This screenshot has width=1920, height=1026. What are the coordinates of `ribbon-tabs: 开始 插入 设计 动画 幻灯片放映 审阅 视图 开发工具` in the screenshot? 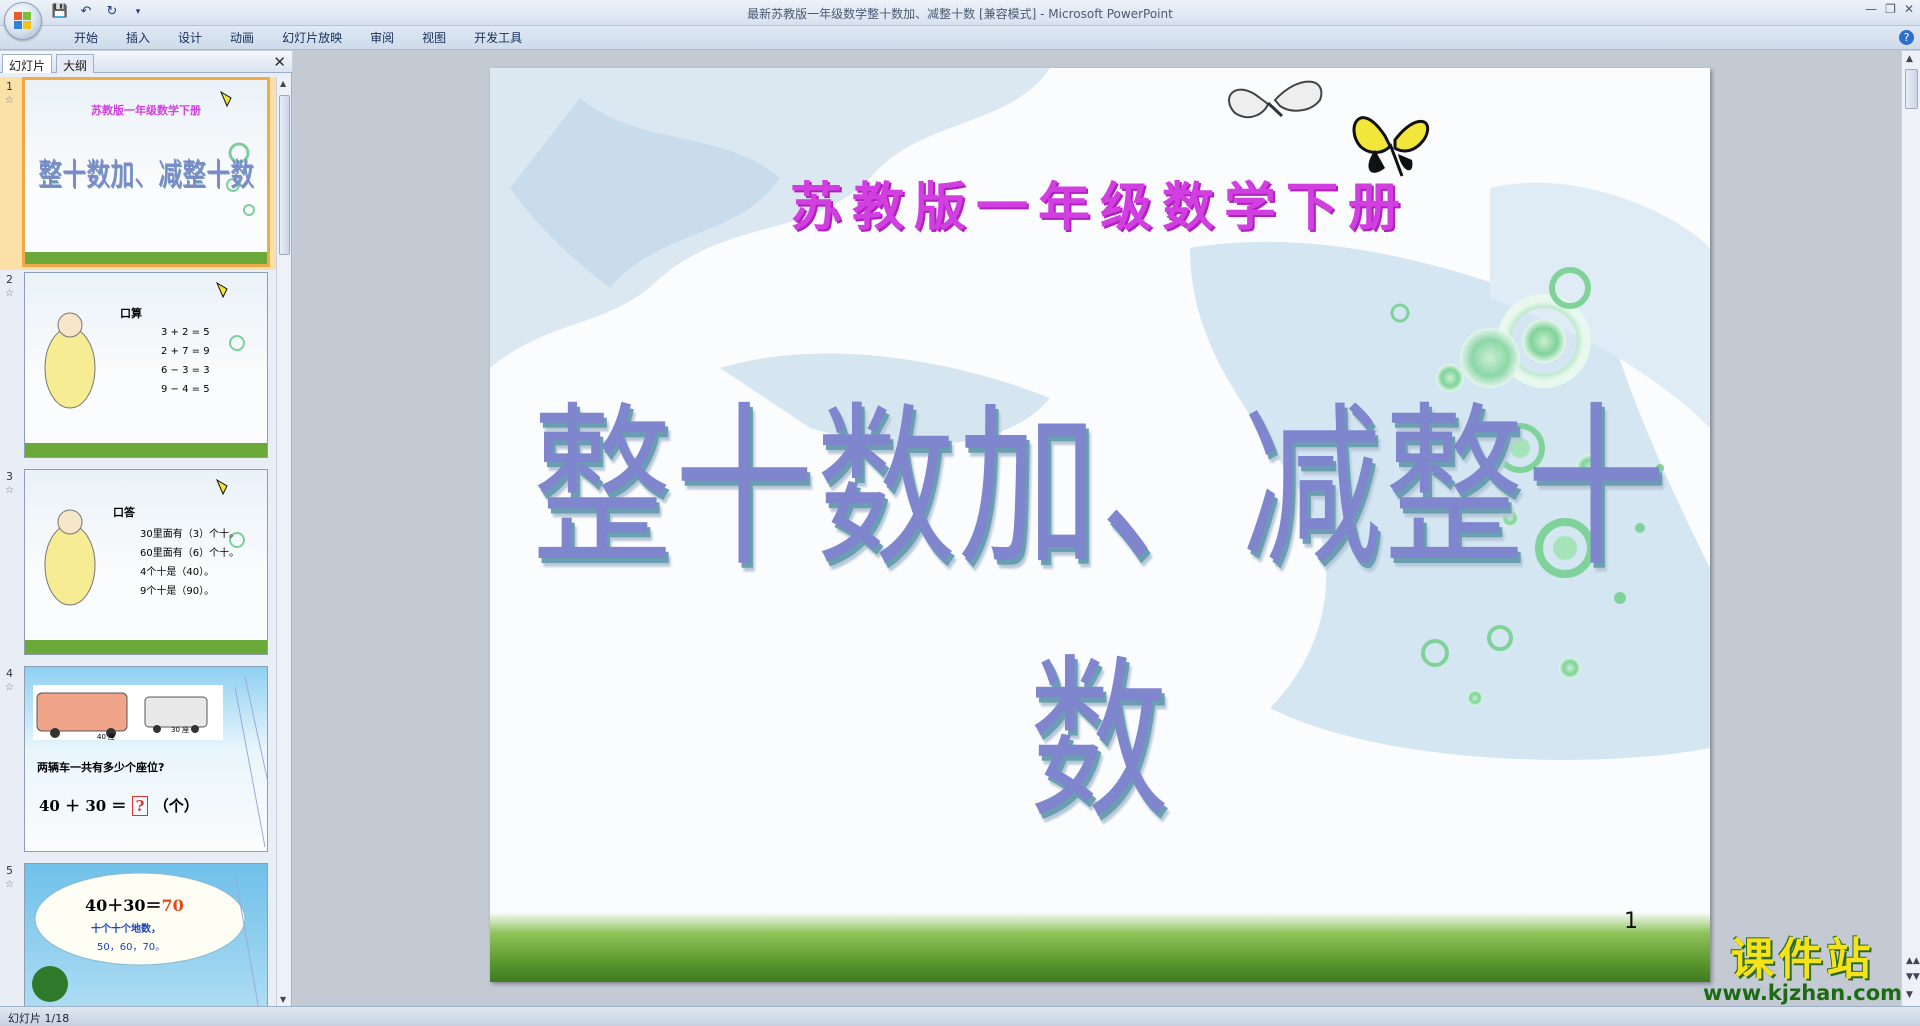 It's located at (298, 38).